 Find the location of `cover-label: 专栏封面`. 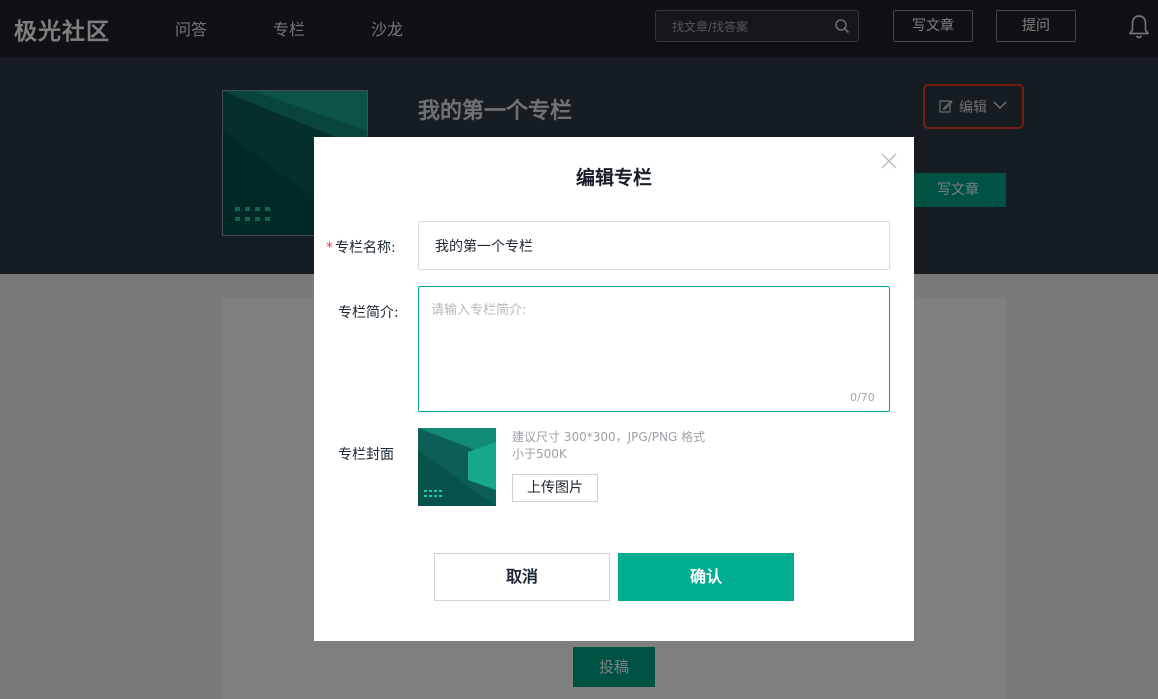

cover-label: 专栏封面 is located at coordinates (366, 455).